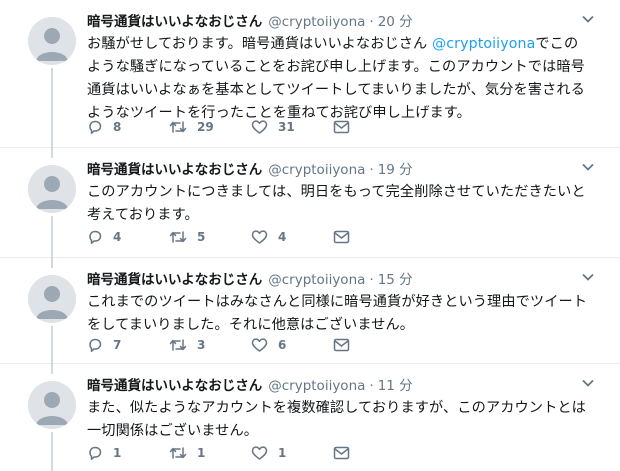  I want to click on tweet-header: 暗号通貨はいいよなおじさん @cryptoiiyona · 20 分, so click(340, 20).